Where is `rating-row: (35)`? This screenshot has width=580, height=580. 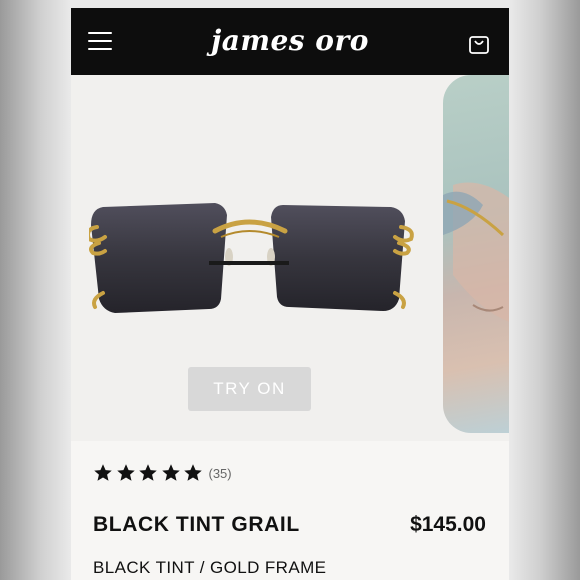
rating-row: (35) is located at coordinates (162, 473).